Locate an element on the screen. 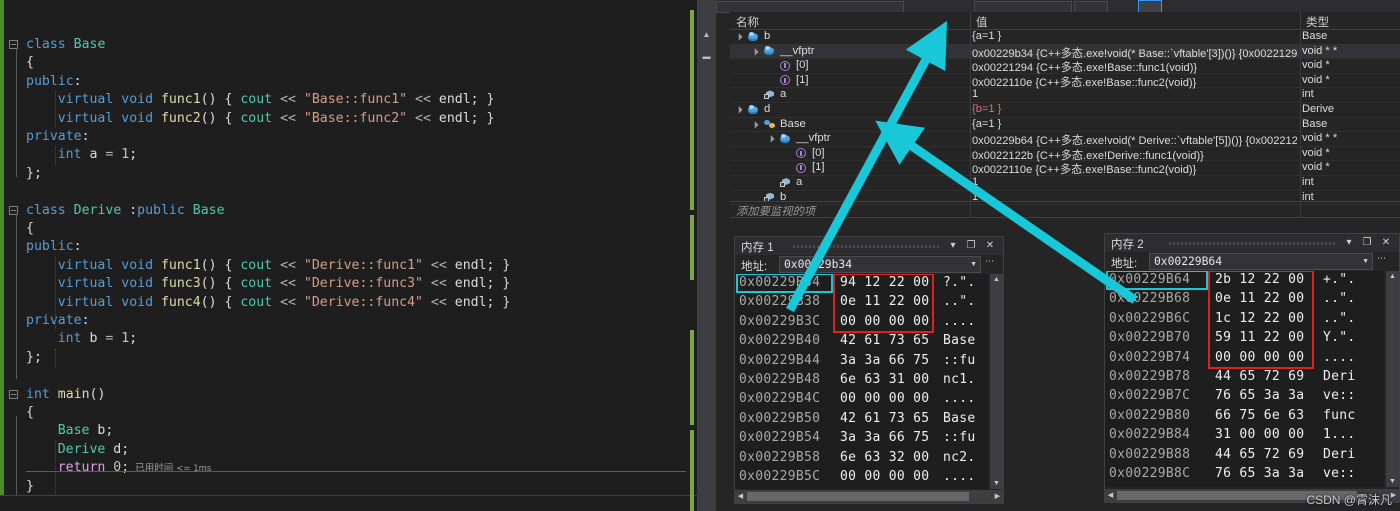  memory2-title-bar: 内存 2 ▾ ❐ ✕ is located at coordinates (1252, 243).